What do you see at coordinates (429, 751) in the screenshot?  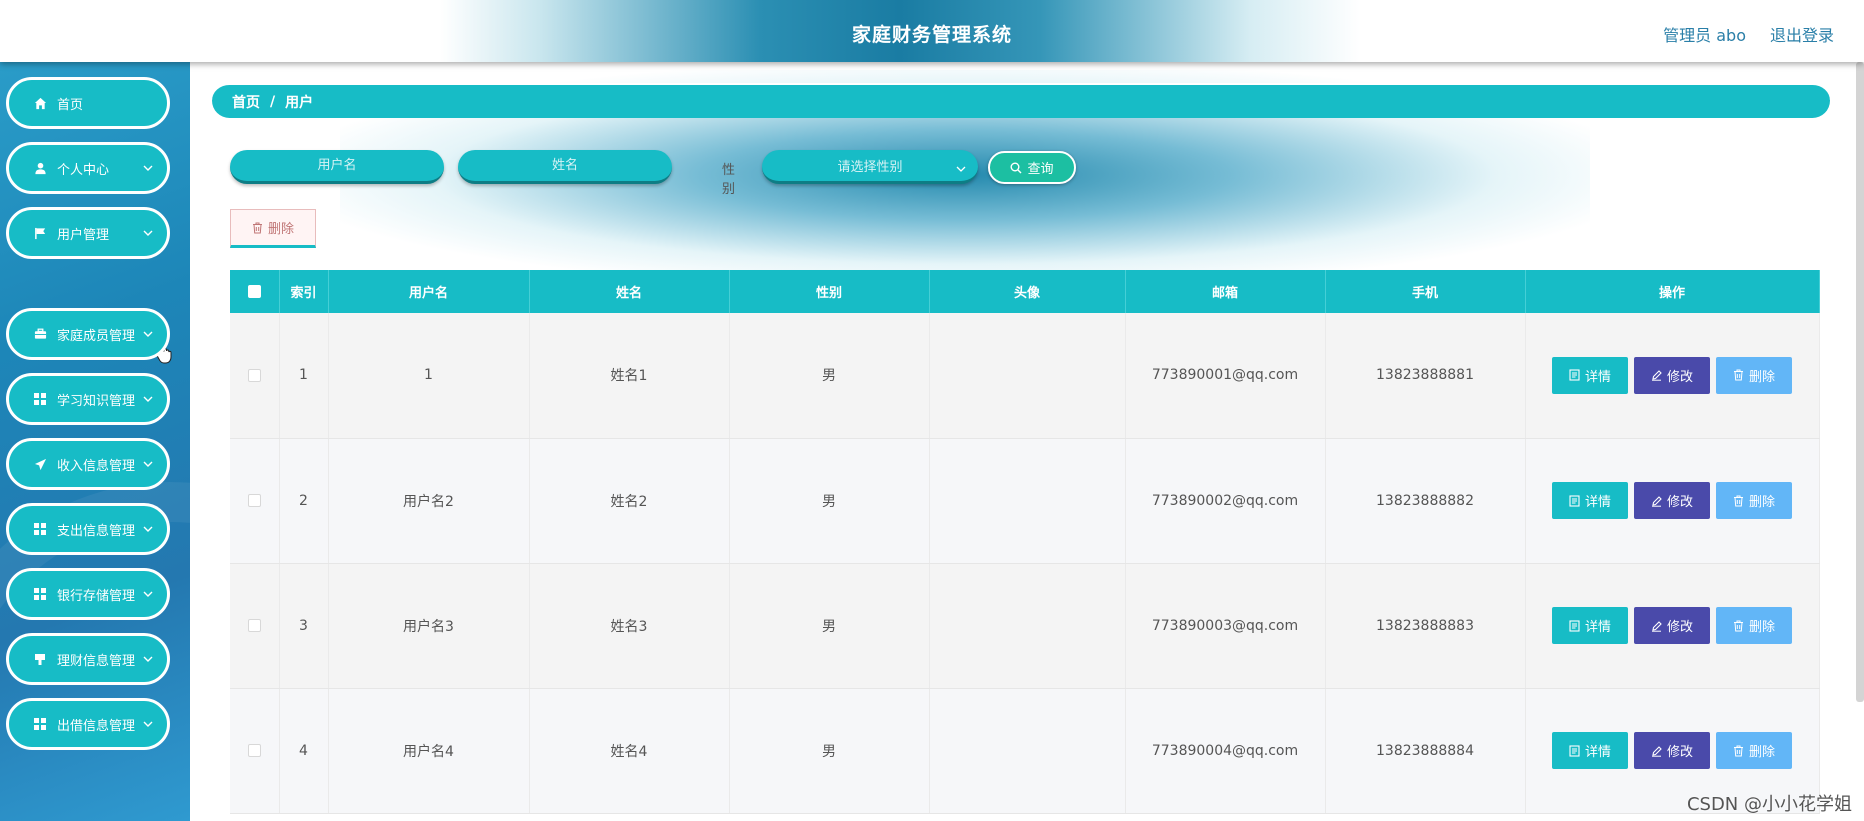 I see `cell-username: 用户名4` at bounding box center [429, 751].